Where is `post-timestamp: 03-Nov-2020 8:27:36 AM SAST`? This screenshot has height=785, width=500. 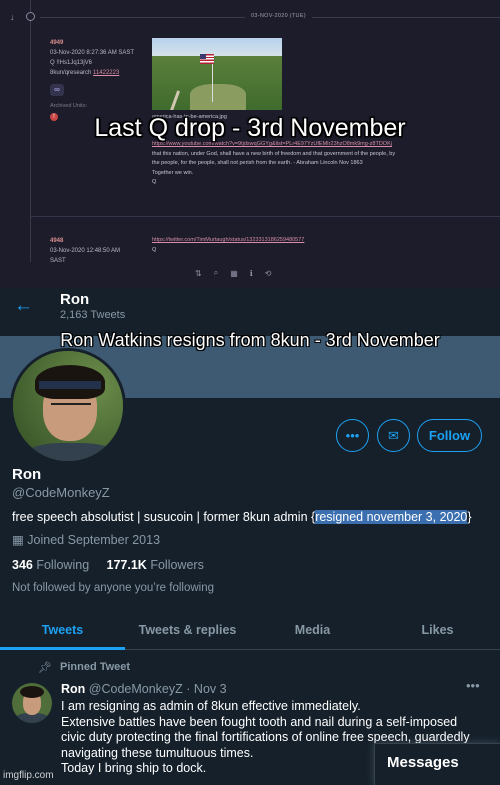 post-timestamp: 03-Nov-2020 8:27:36 AM SAST is located at coordinates (92, 53).